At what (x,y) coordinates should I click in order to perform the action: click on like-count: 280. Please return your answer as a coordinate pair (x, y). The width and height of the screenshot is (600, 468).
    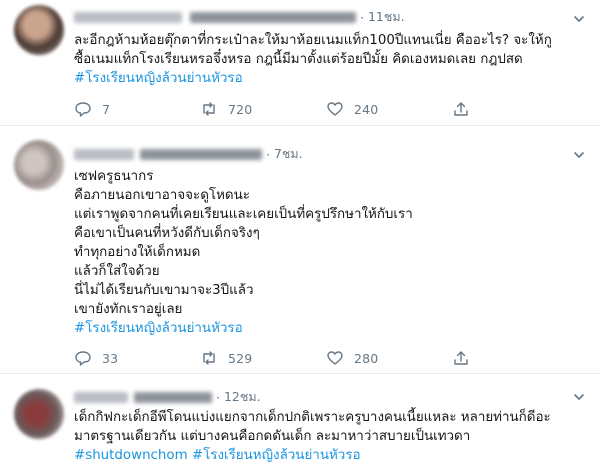
    Looking at the image, I should click on (366, 358).